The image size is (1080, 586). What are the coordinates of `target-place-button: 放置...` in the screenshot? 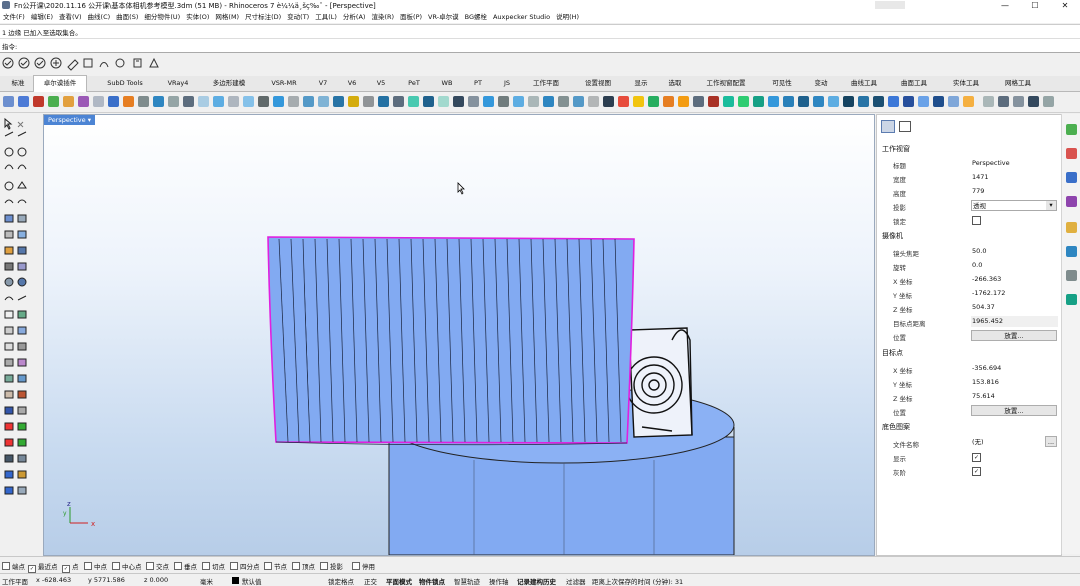 It's located at (1014, 410).